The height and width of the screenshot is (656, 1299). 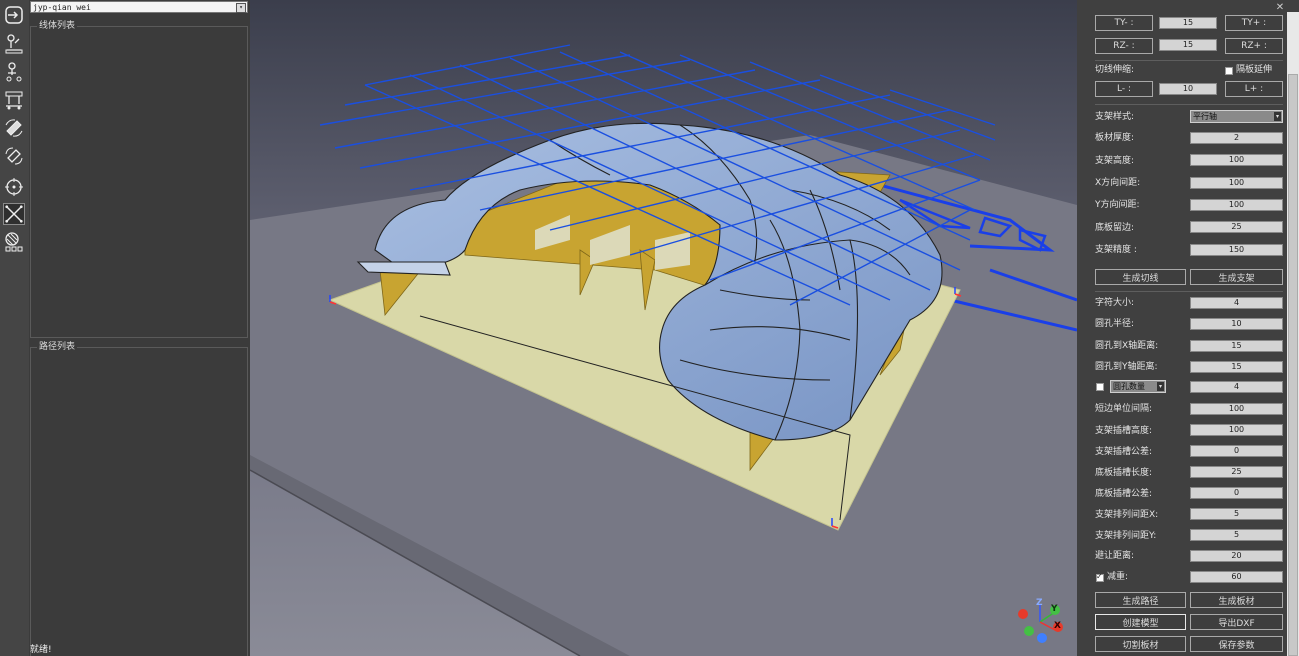 I want to click on rotate-view-icon, so click(x=14, y=128).